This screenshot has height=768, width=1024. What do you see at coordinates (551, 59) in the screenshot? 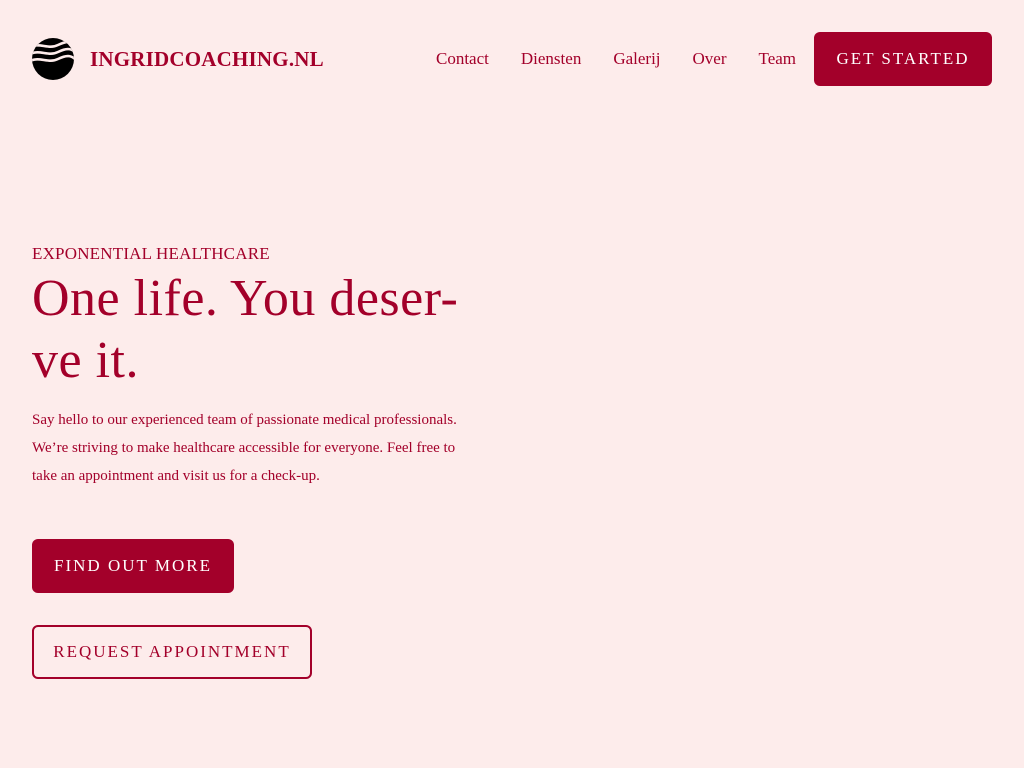
I see `nav-item-diensten: Diensten` at bounding box center [551, 59].